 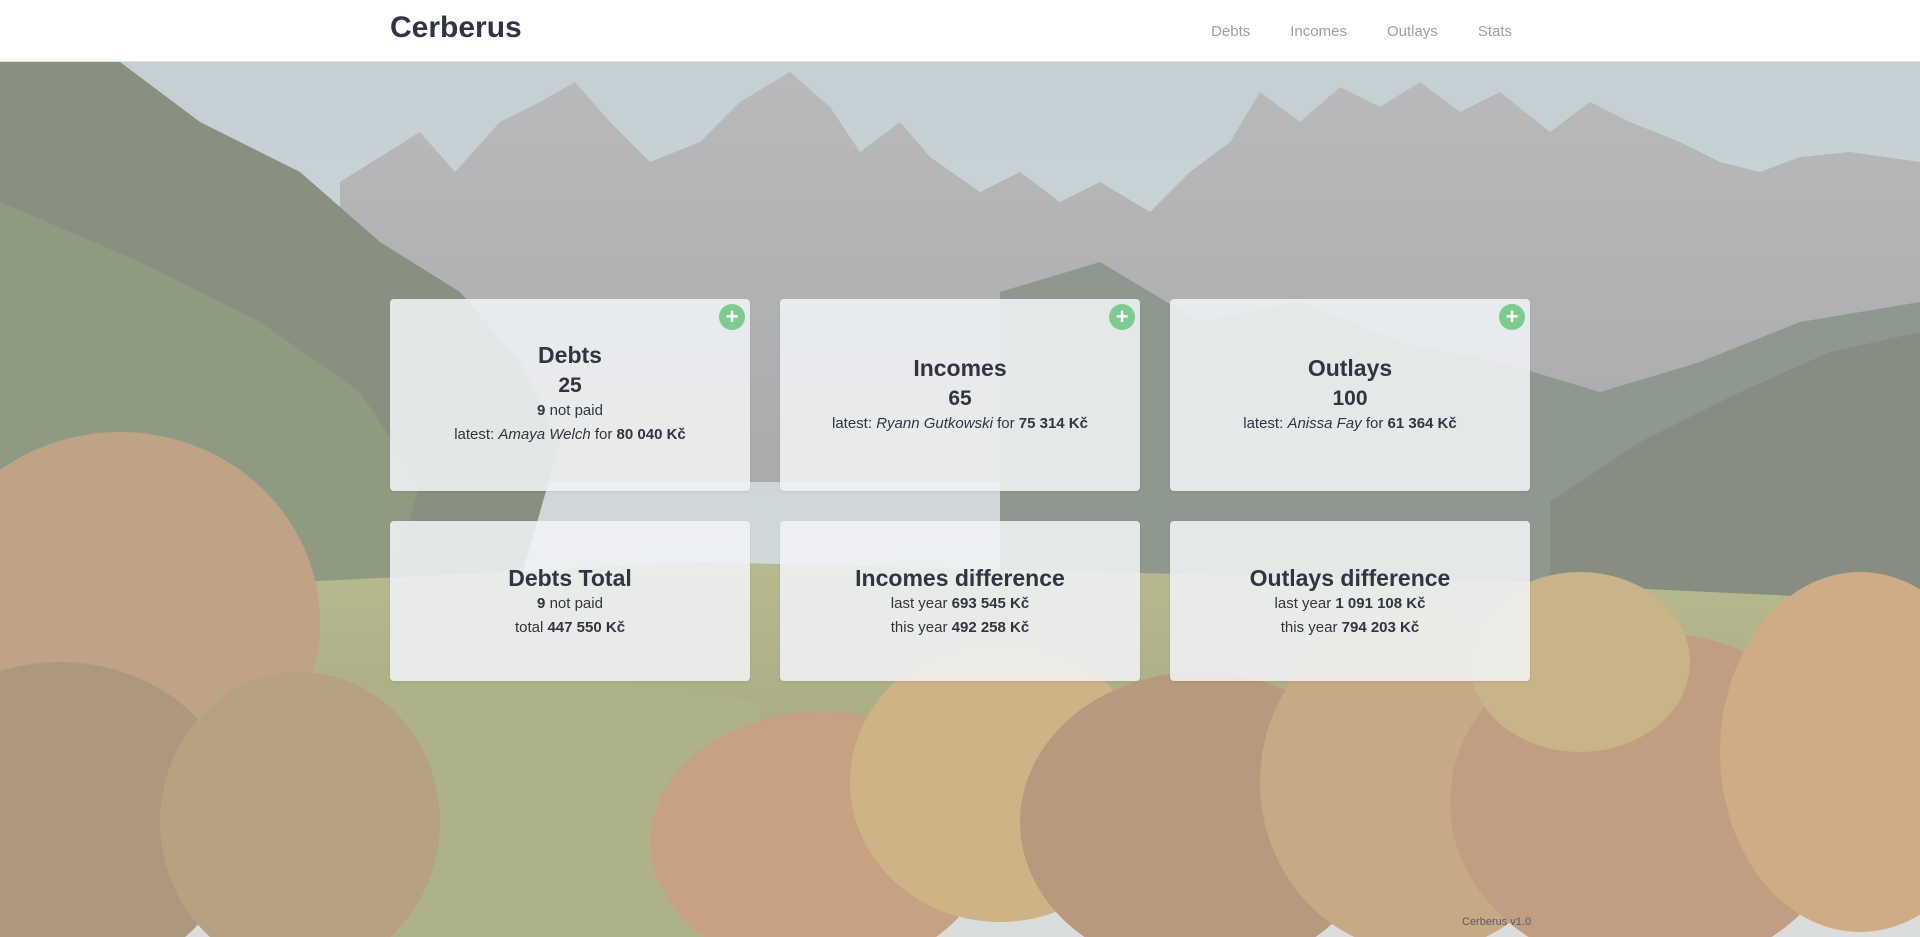 I want to click on incomes-latest-amount: 75 314 Kč, so click(x=1053, y=423).